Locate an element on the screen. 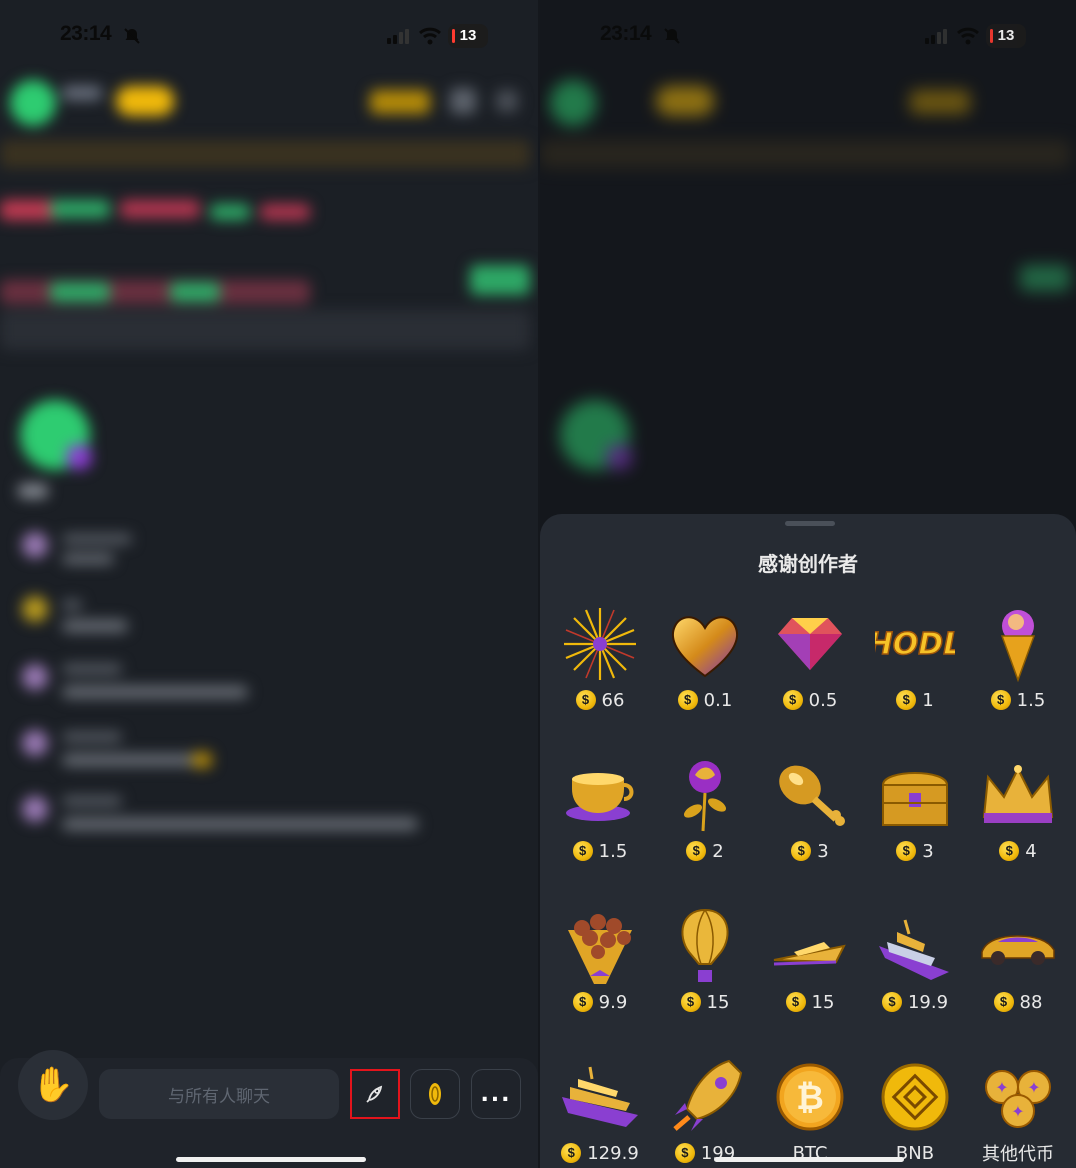  hodl-icon: HODL is located at coordinates (915, 644).